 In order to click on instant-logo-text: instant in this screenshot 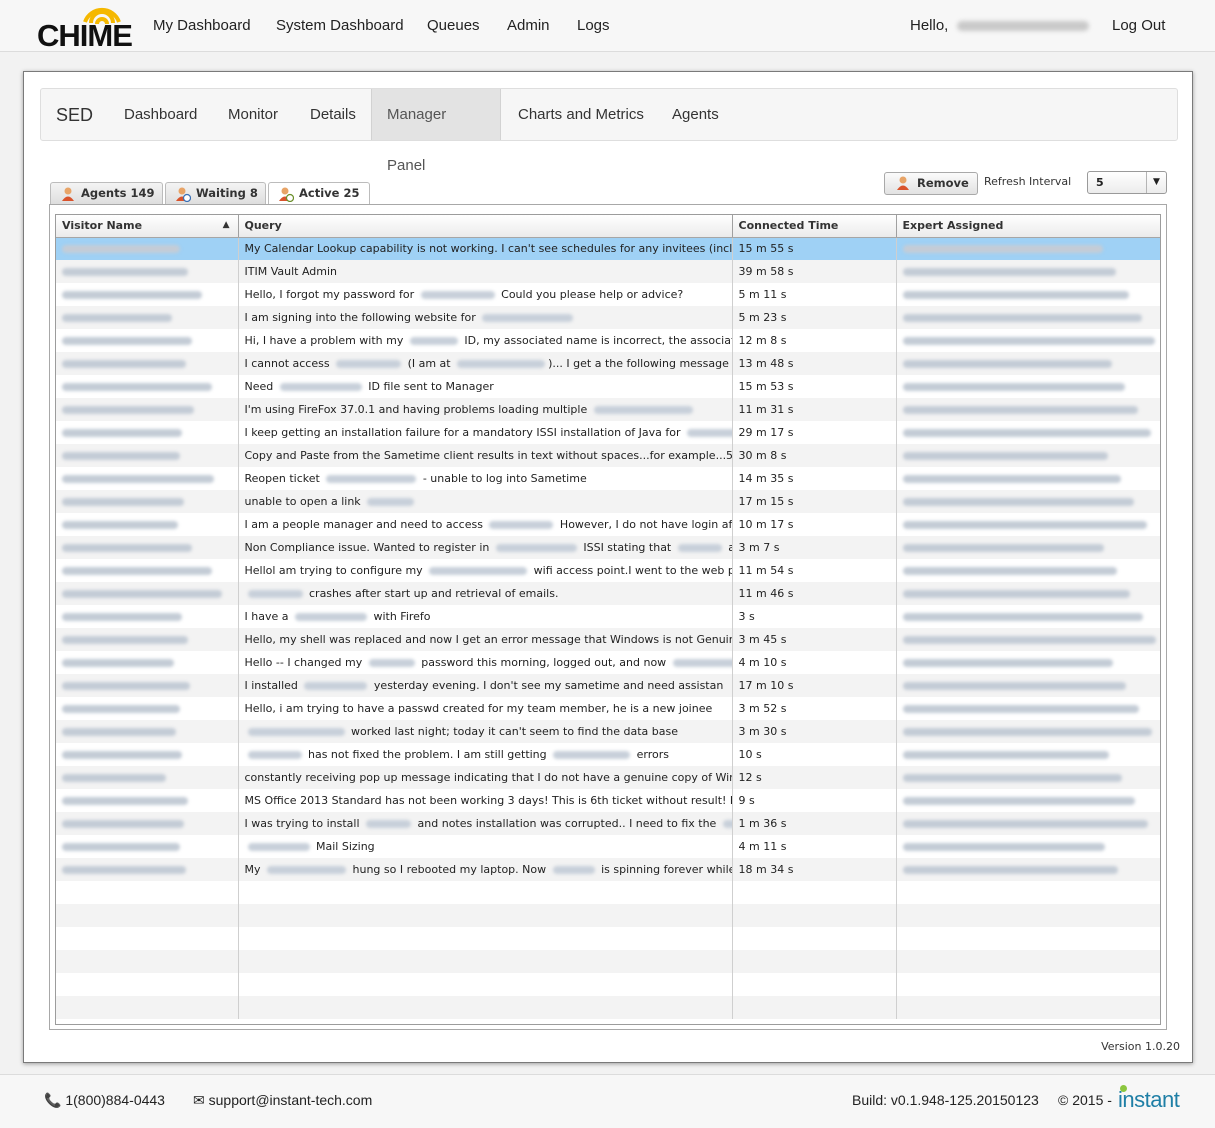, I will do `click(1149, 1099)`.